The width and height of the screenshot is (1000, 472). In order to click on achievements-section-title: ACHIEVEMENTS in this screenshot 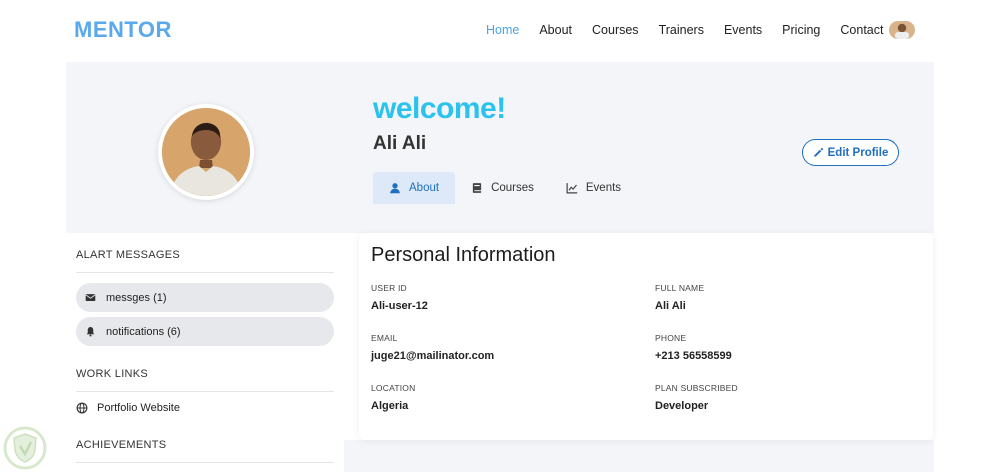, I will do `click(121, 445)`.